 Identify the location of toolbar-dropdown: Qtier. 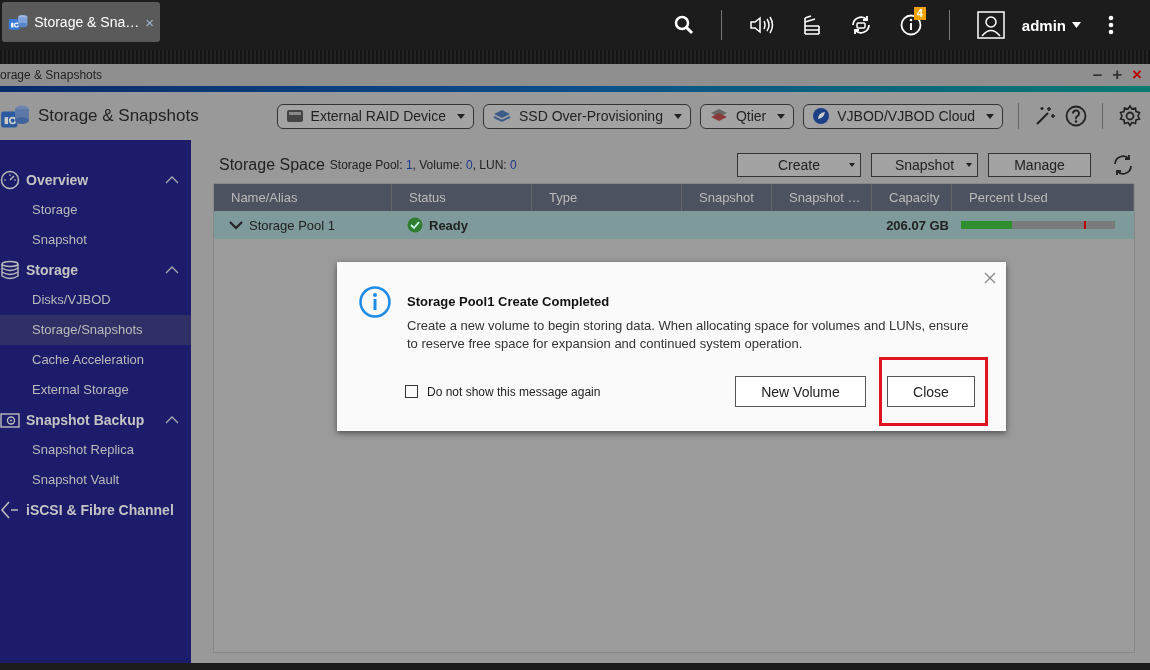
(747, 116).